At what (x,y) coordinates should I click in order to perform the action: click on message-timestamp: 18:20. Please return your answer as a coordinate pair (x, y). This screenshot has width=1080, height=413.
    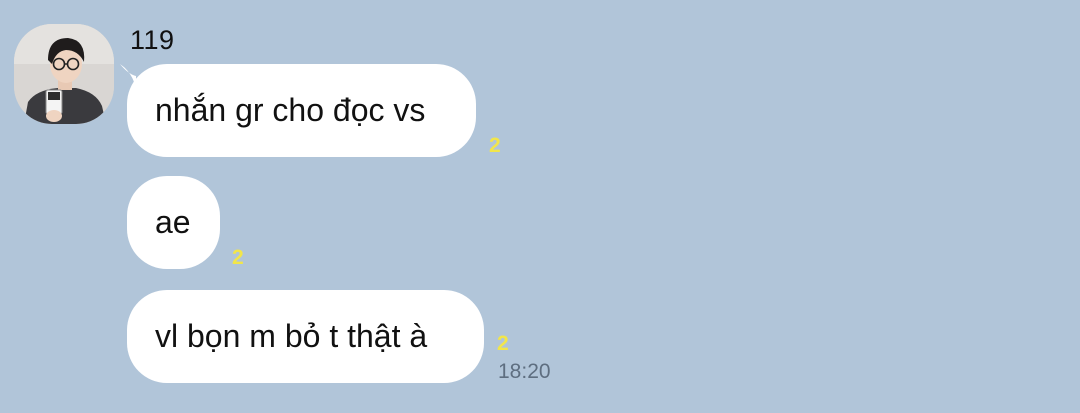
    Looking at the image, I should click on (524, 371).